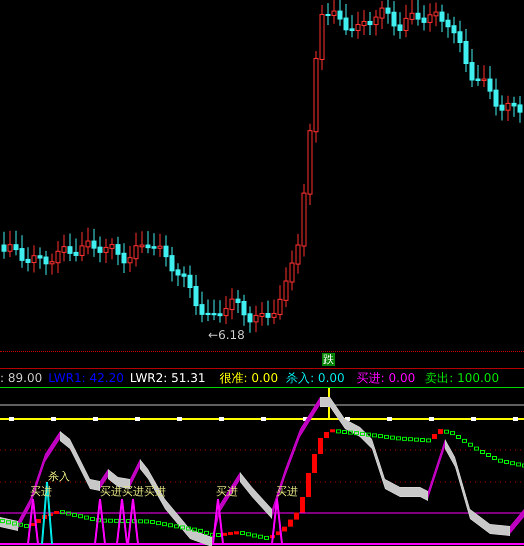 The width and height of the screenshot is (524, 546). What do you see at coordinates (315, 378) in the screenshot?
I see `legend-item: 杀入: 0.00` at bounding box center [315, 378].